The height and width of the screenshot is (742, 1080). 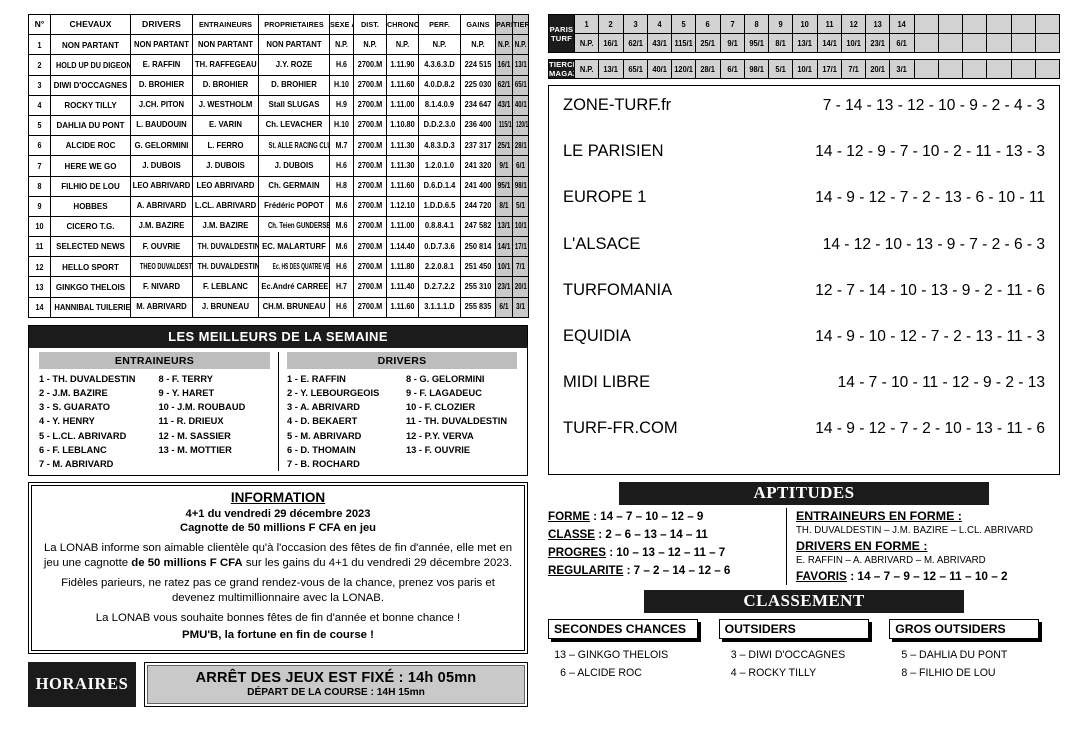 What do you see at coordinates (683, 24) in the screenshot?
I see `paris-turf-number-5: 5` at bounding box center [683, 24].